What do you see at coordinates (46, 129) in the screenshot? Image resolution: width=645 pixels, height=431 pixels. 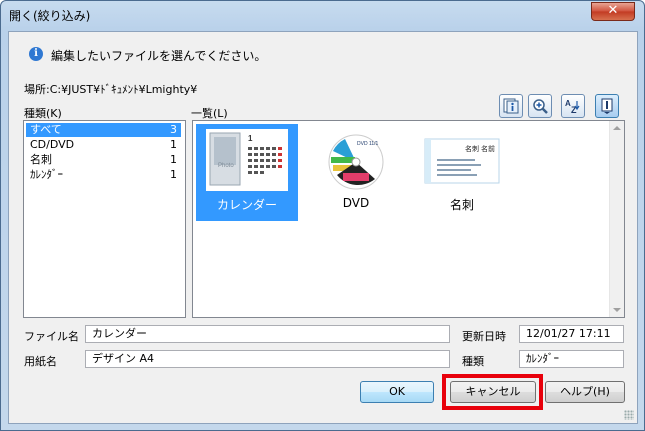 I see `kind-item-name: すべて` at bounding box center [46, 129].